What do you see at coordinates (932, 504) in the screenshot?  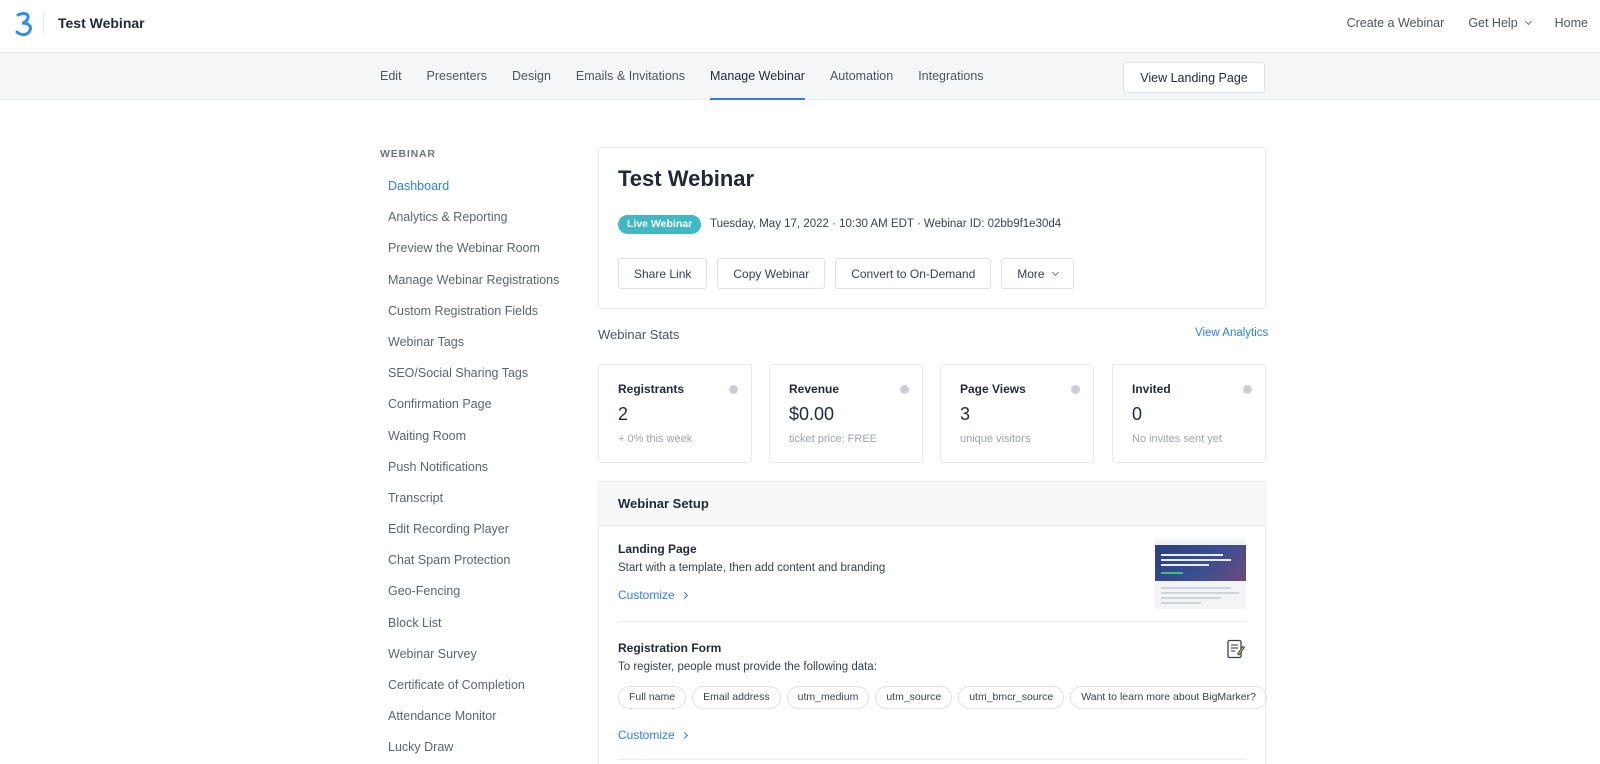 I see `setup-header: Webinar Setup` at bounding box center [932, 504].